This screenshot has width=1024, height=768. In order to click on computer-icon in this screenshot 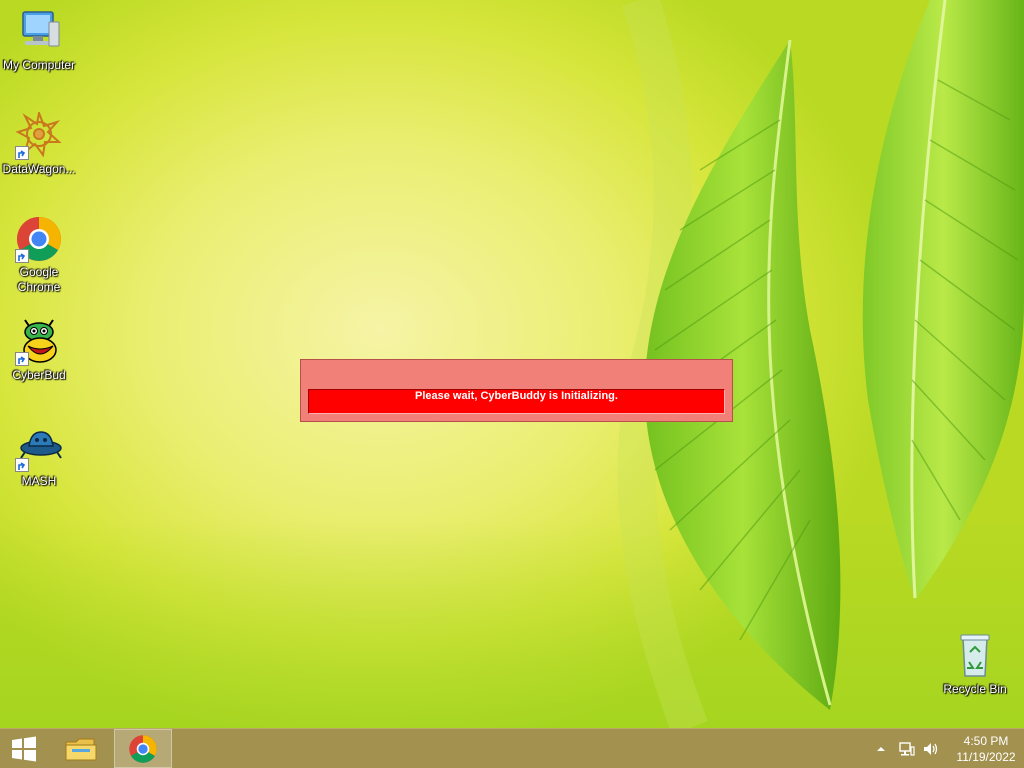, I will do `click(39, 32)`.